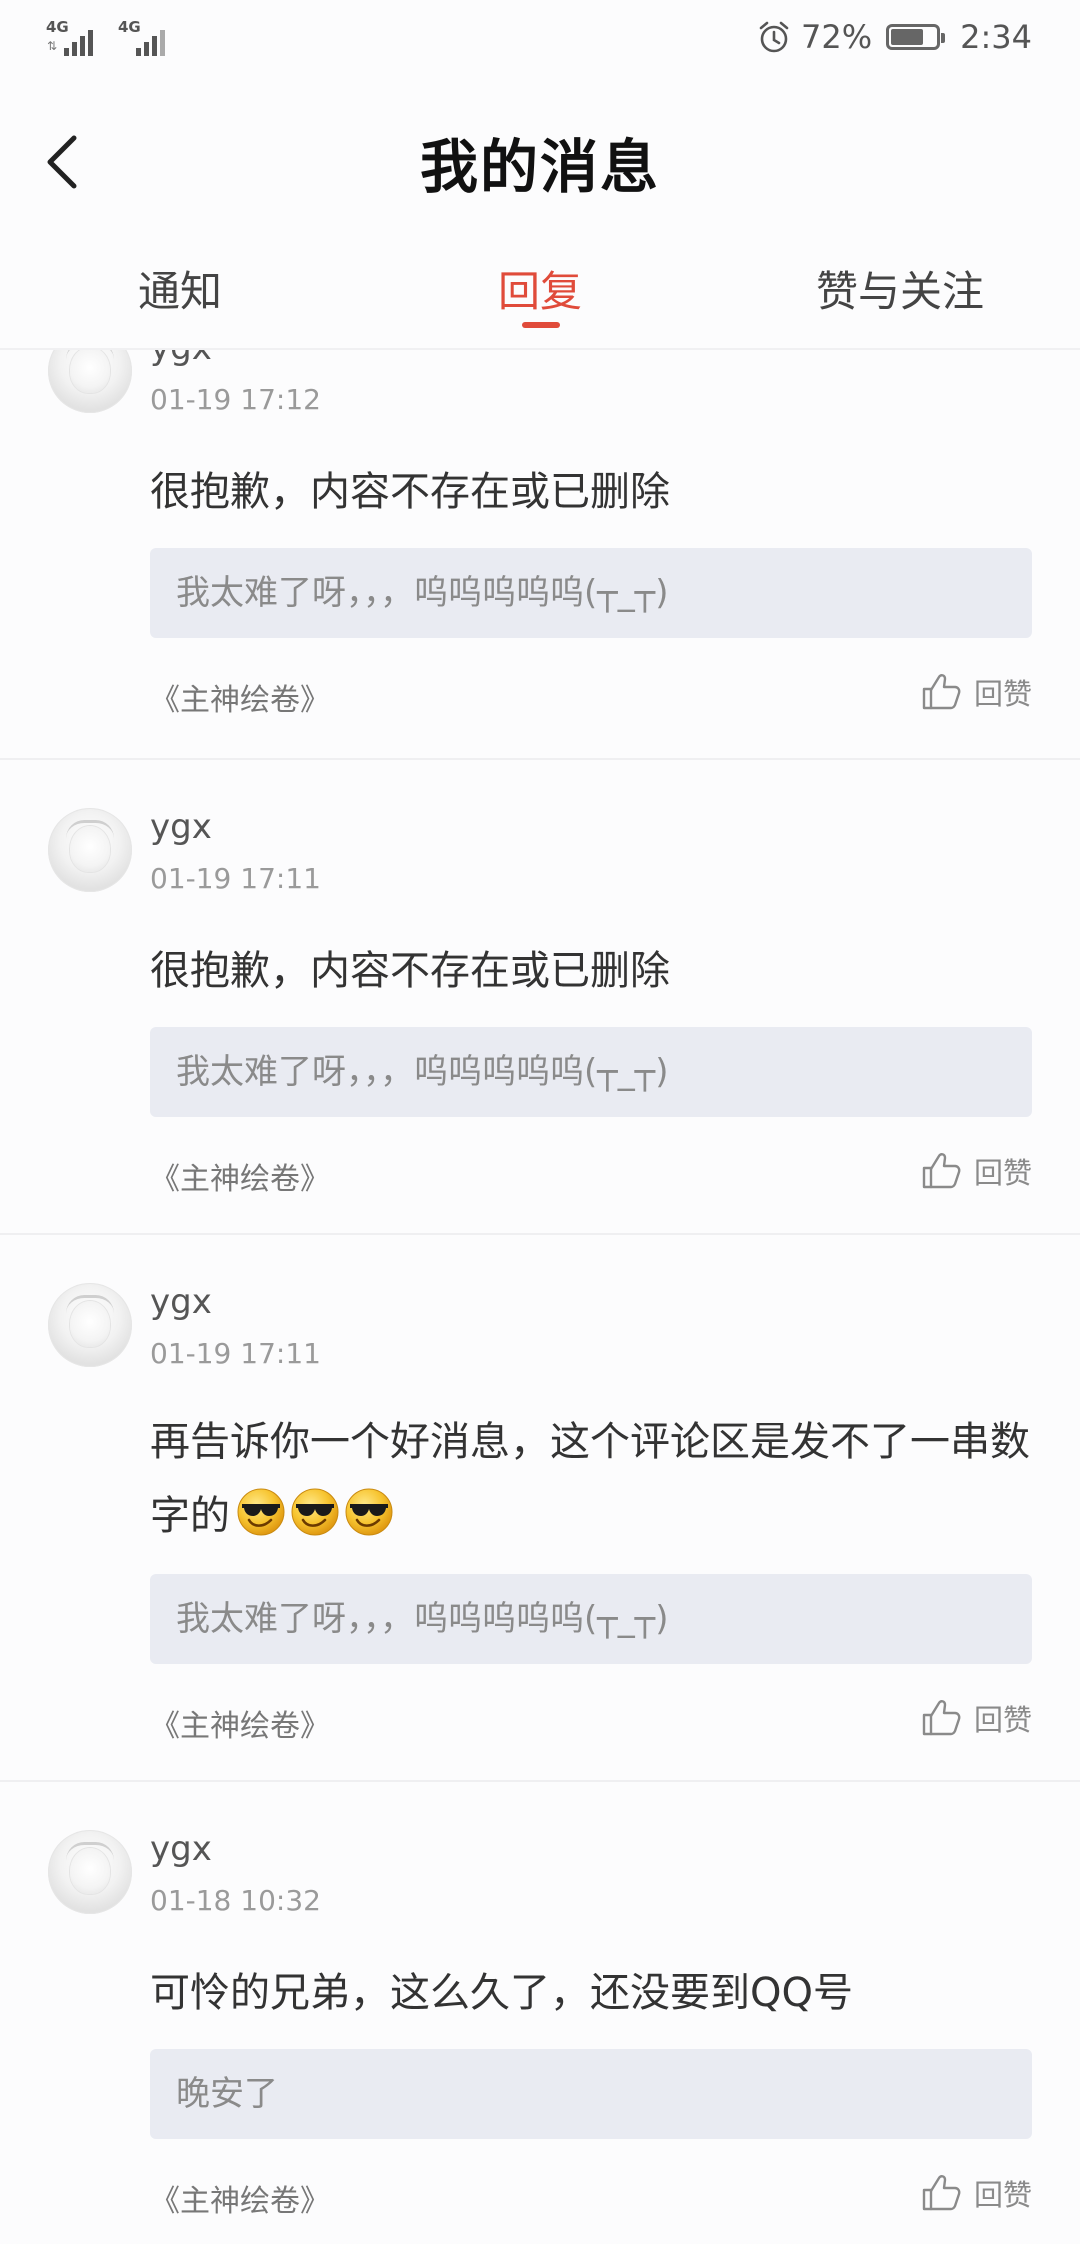 The width and height of the screenshot is (1080, 2244). What do you see at coordinates (916, 37) in the screenshot?
I see `battery-icon` at bounding box center [916, 37].